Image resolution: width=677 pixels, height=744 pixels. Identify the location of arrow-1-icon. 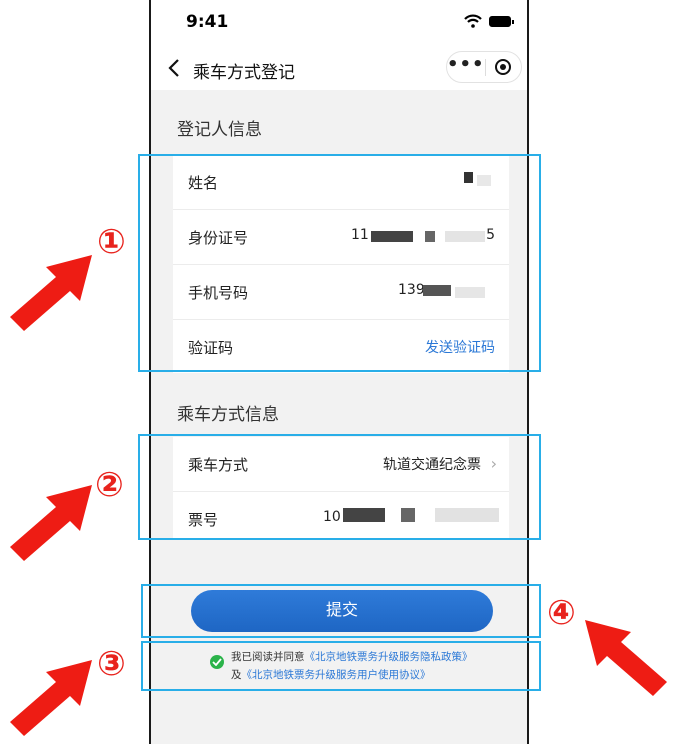
(51, 293).